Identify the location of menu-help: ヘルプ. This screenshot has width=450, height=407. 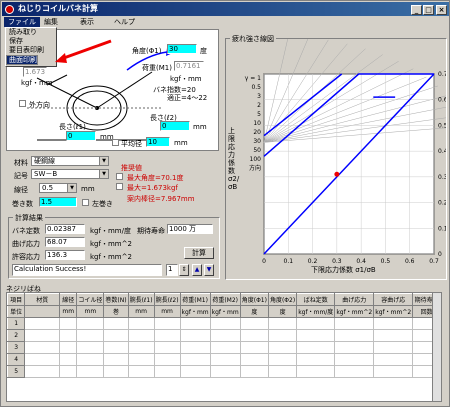
(124, 22).